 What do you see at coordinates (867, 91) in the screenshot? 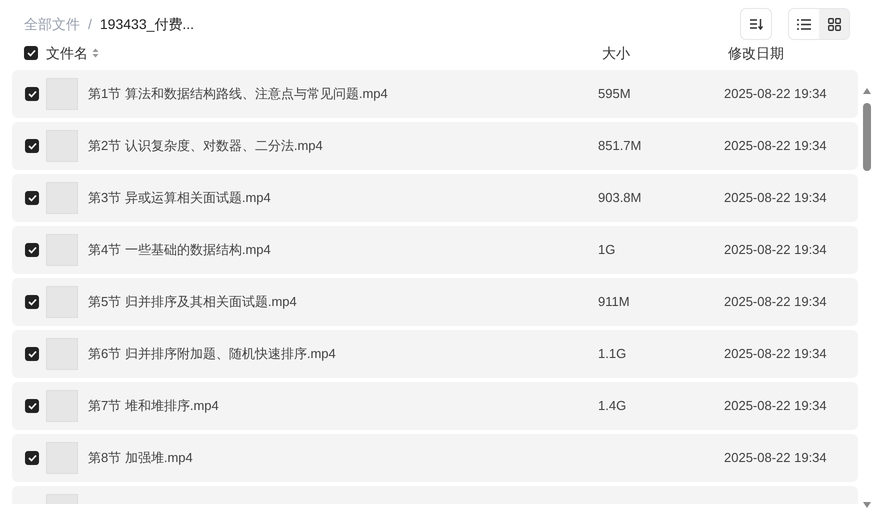
I see `scroll-up-icon` at bounding box center [867, 91].